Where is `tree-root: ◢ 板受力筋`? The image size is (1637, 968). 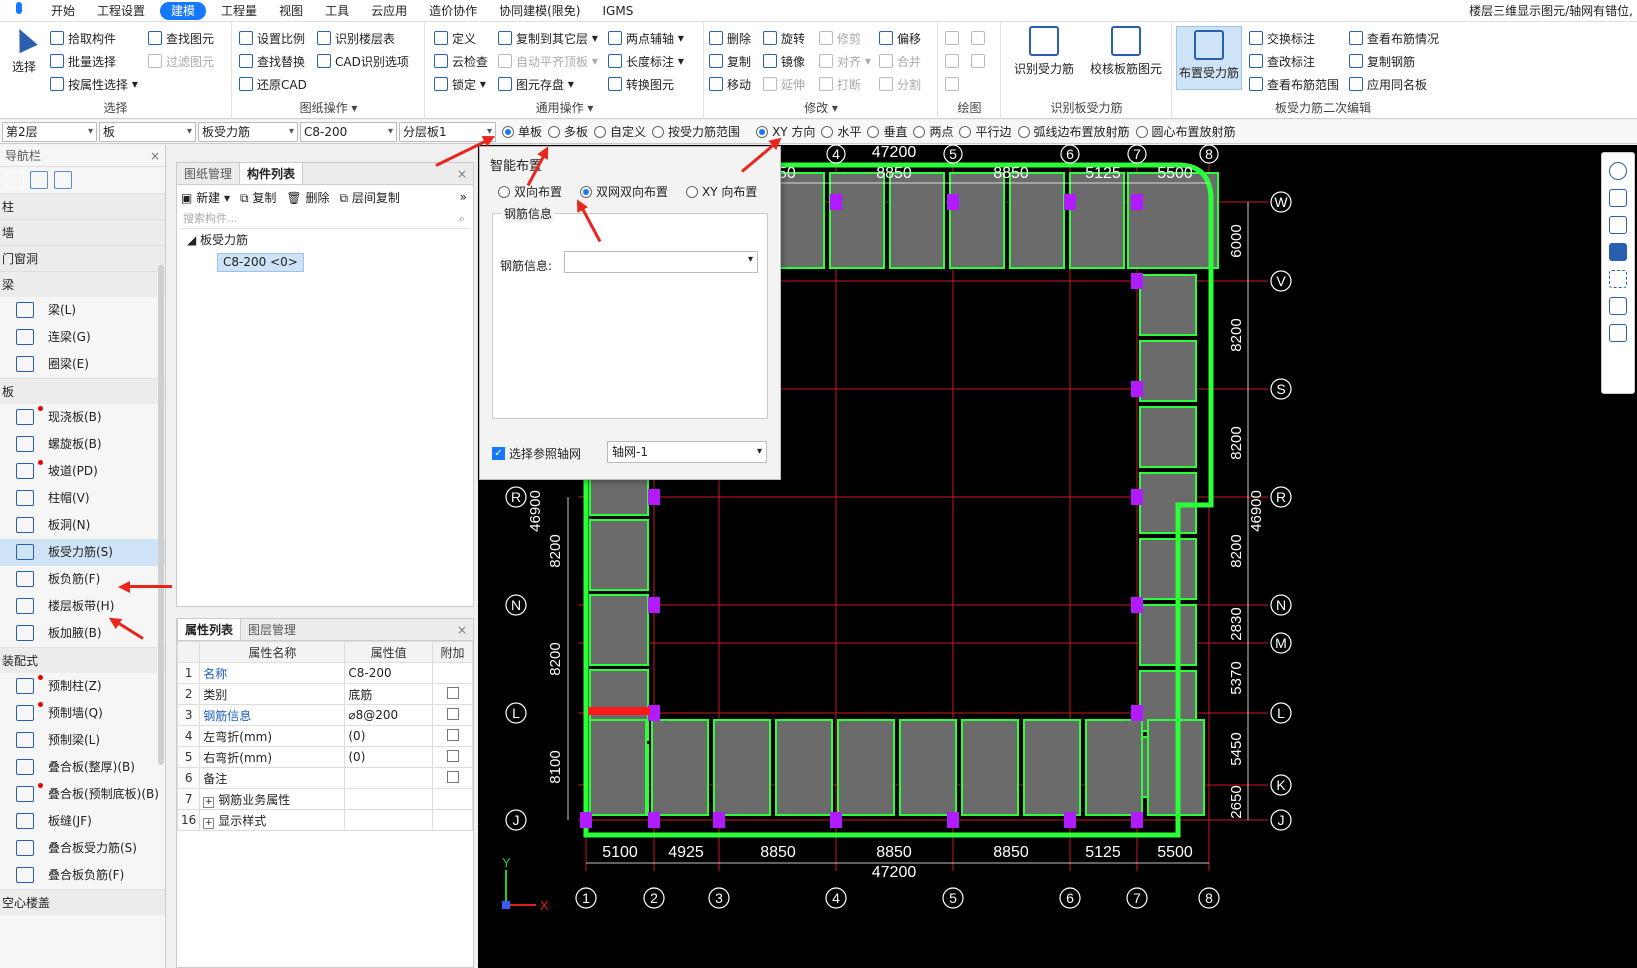 tree-root: ◢ 板受力筋 is located at coordinates (325, 240).